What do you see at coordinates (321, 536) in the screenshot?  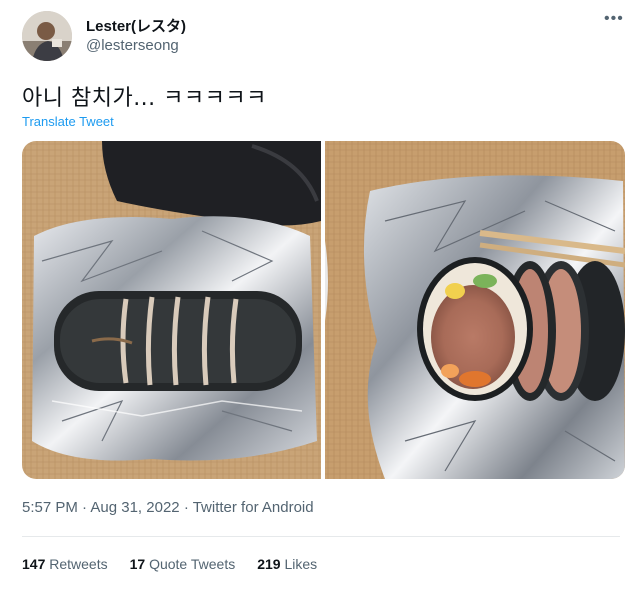 I see `divider` at bounding box center [321, 536].